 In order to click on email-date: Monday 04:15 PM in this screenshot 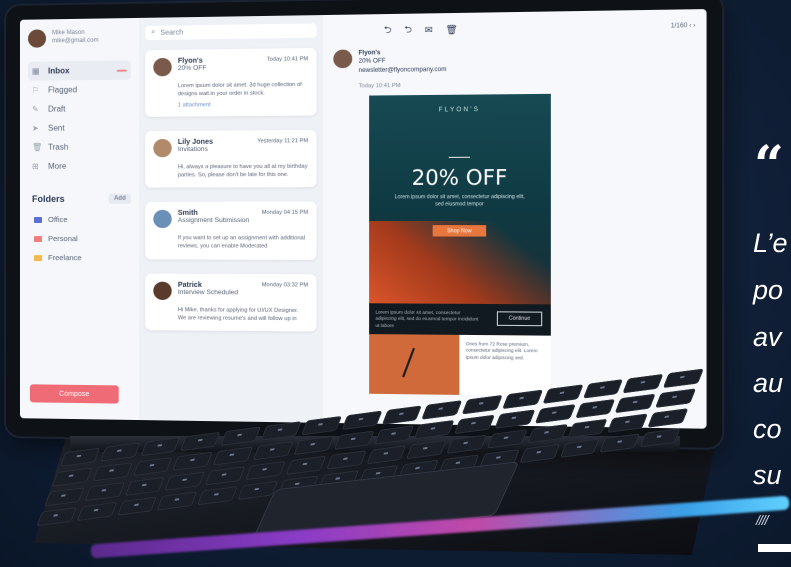, I will do `click(285, 212)`.